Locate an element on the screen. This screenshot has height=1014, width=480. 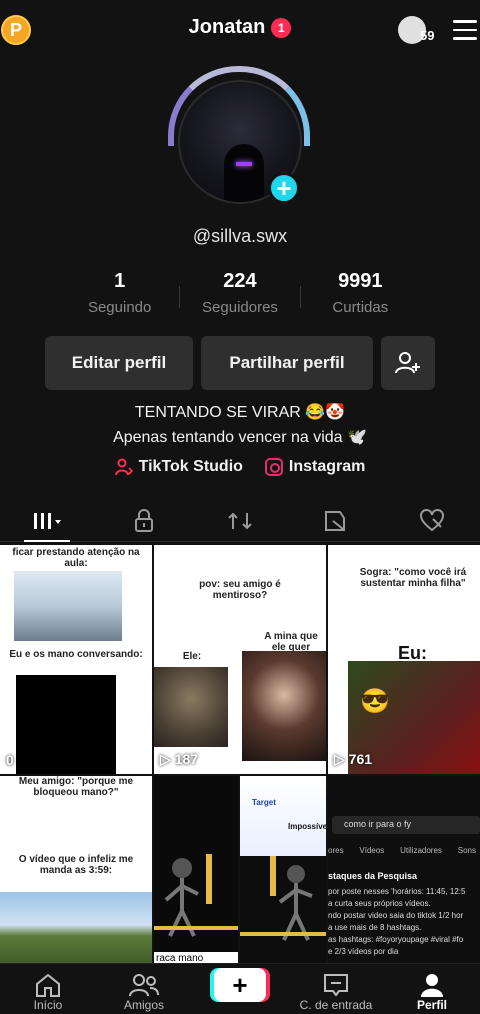
studio-label: TikTok Studio is located at coordinates (190, 466).